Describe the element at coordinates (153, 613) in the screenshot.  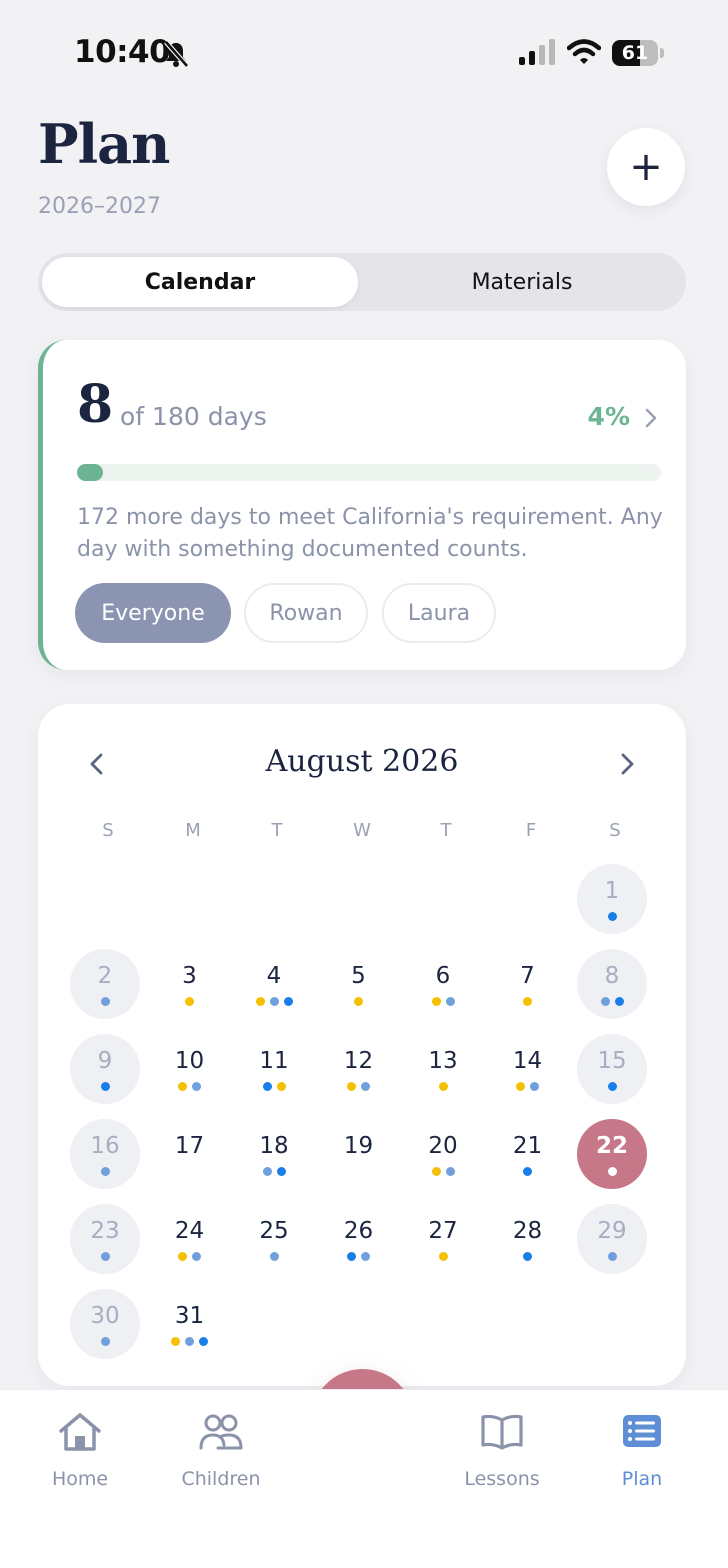
I see `filter-everyone: Everyone` at that location.